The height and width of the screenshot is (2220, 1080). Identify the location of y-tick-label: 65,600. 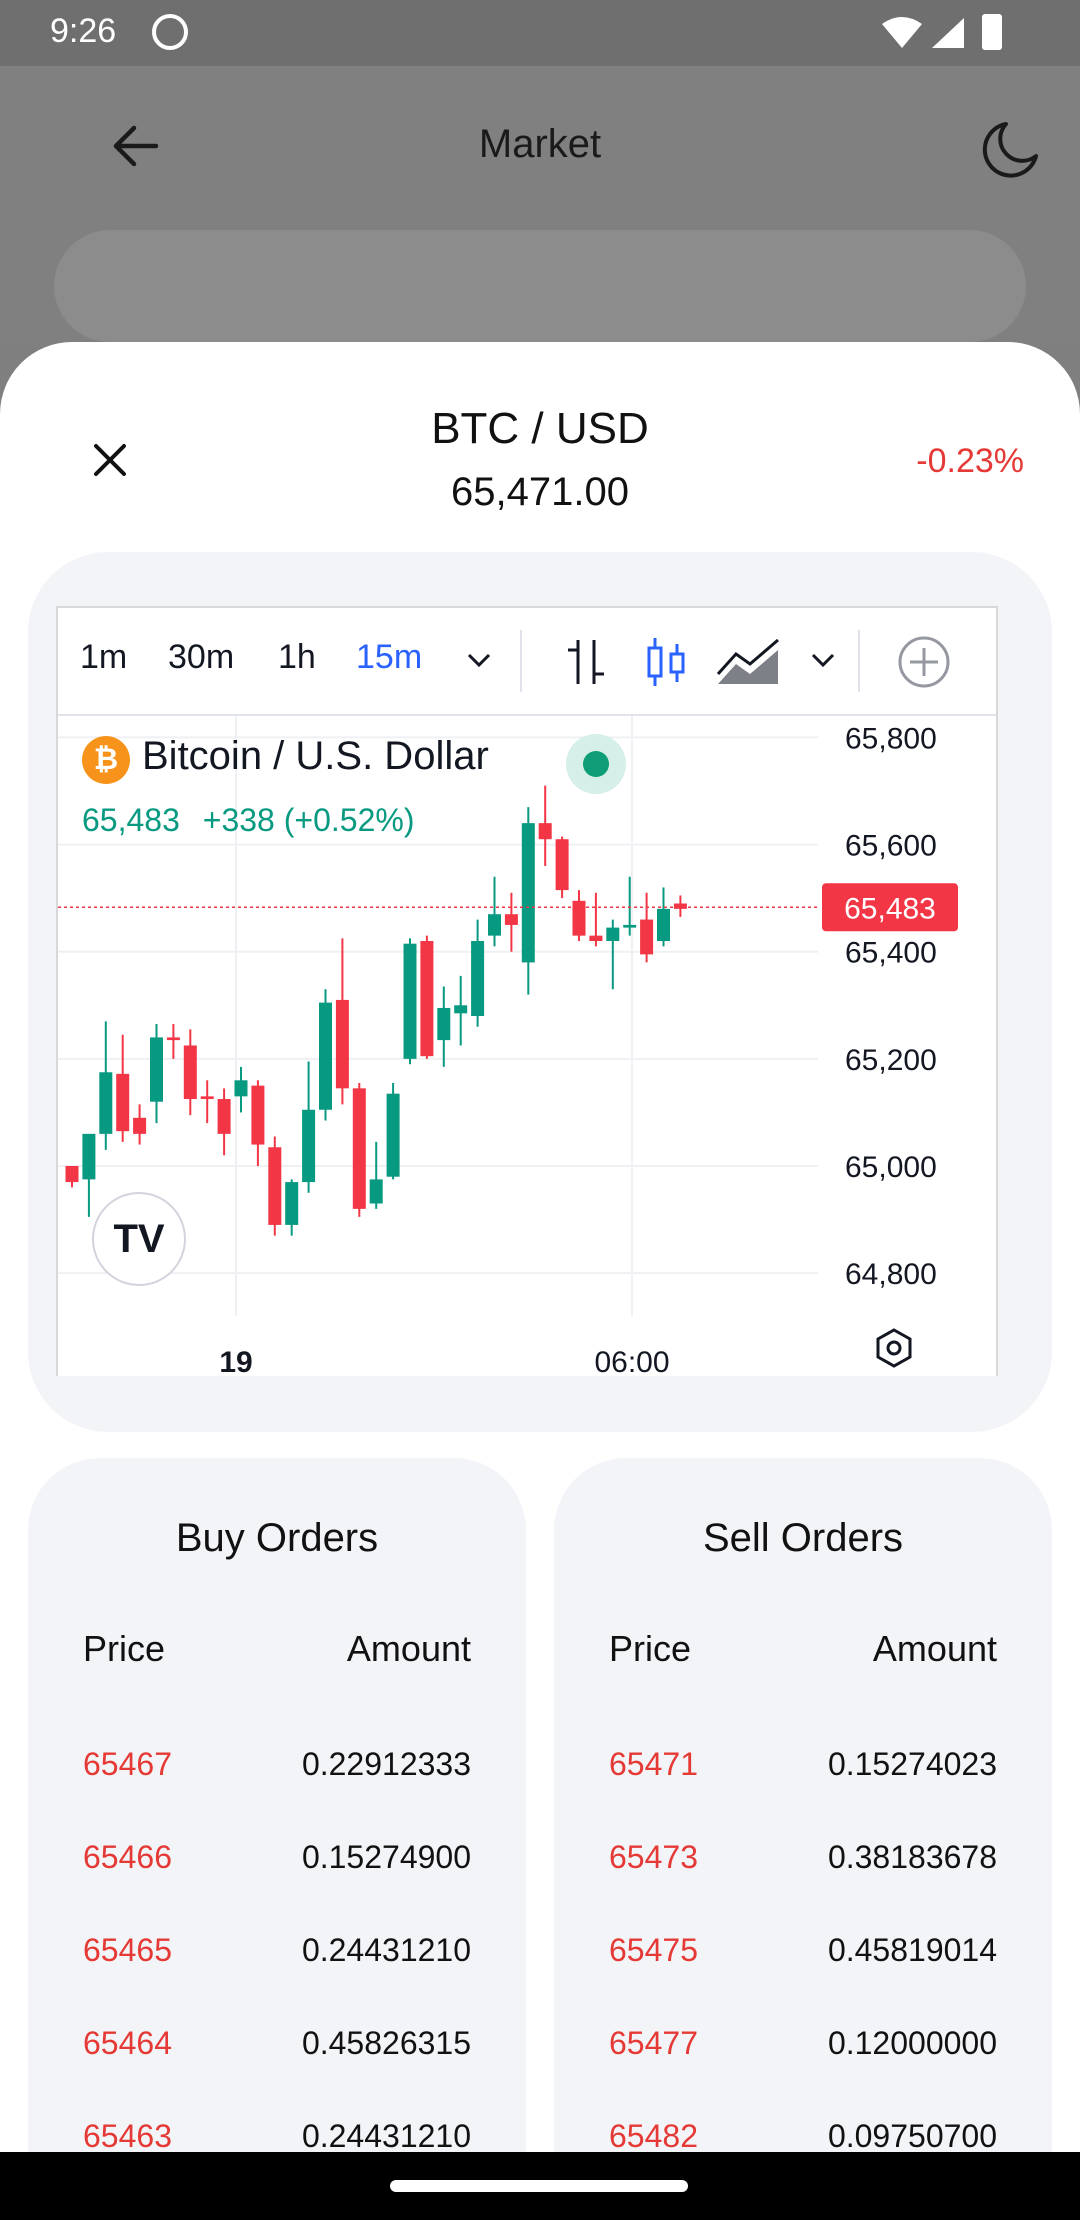
(891, 846).